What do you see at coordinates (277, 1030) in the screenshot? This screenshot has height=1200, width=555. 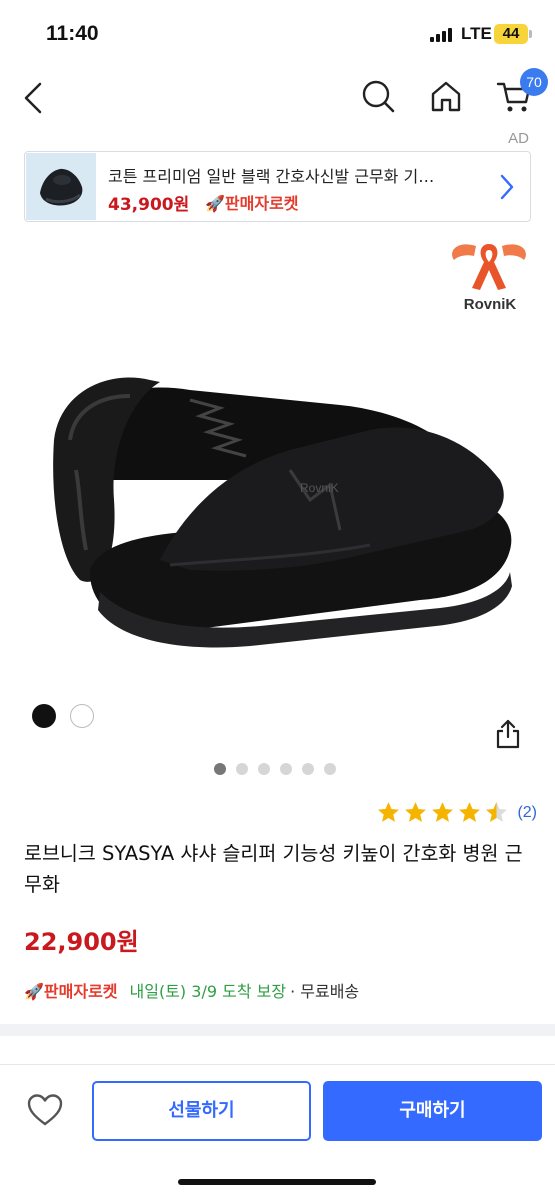 I see `section-divider` at bounding box center [277, 1030].